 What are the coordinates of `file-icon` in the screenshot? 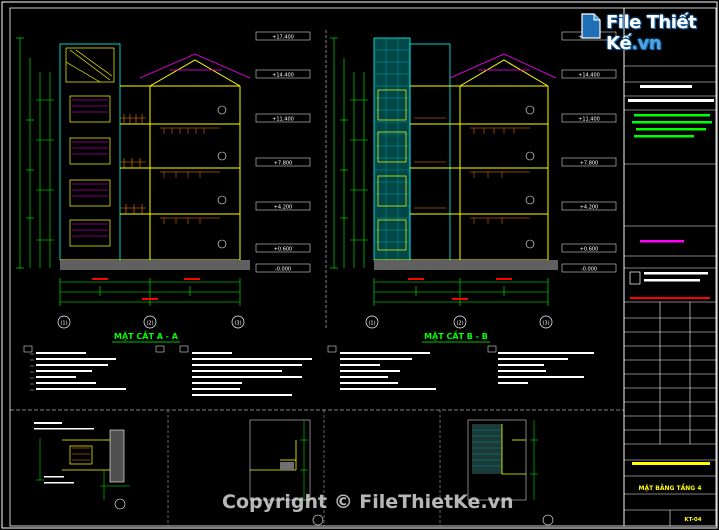 It's located at (591, 26).